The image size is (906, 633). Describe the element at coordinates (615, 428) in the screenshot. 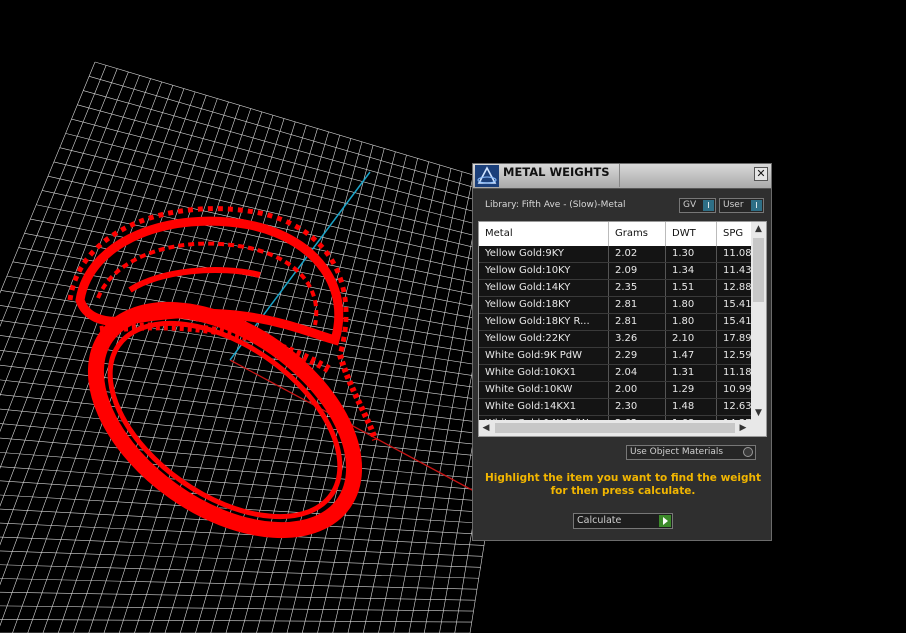

I see `horizontal-scroll-thumb` at that location.